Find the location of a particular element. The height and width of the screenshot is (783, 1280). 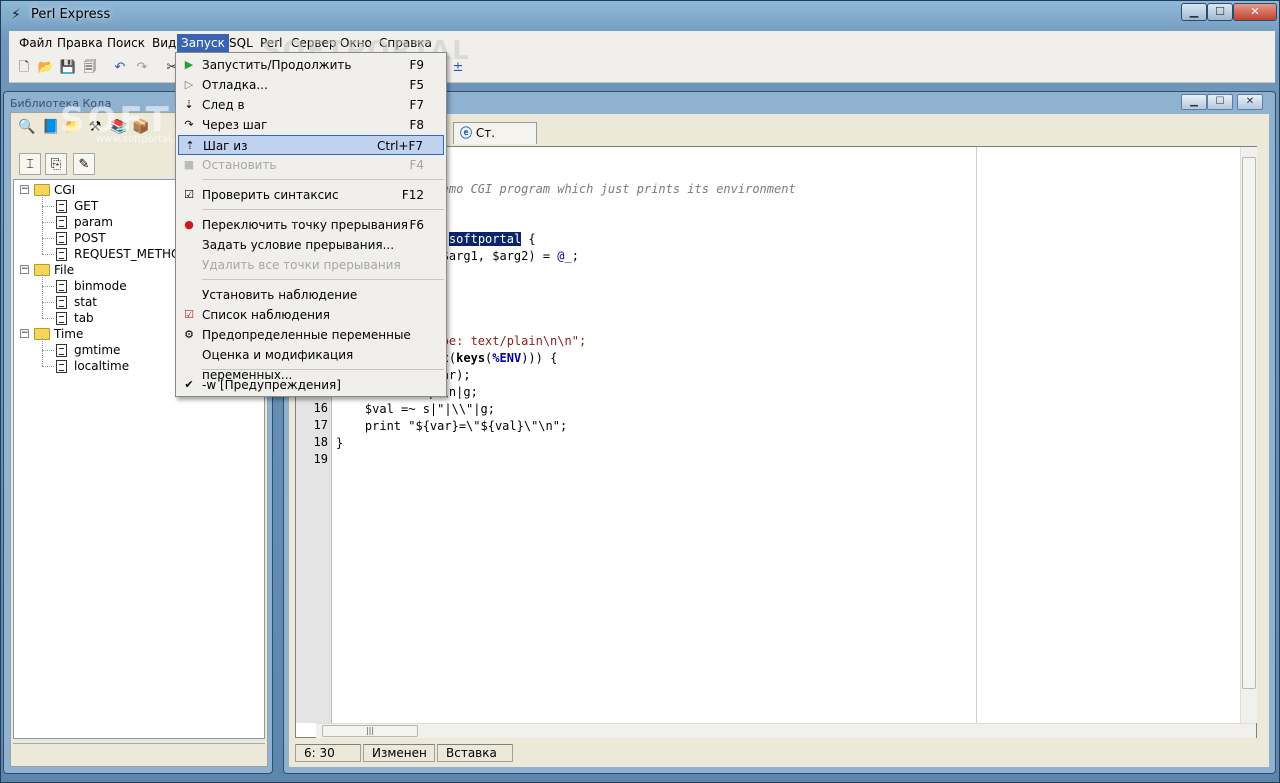

tree-leaf: stat is located at coordinates (85, 302).